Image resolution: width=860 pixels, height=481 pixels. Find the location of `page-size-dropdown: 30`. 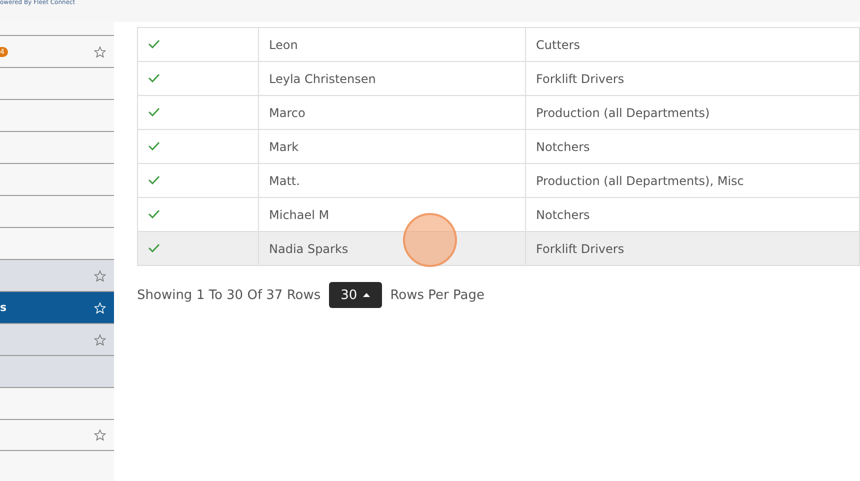

page-size-dropdown: 30 is located at coordinates (355, 295).